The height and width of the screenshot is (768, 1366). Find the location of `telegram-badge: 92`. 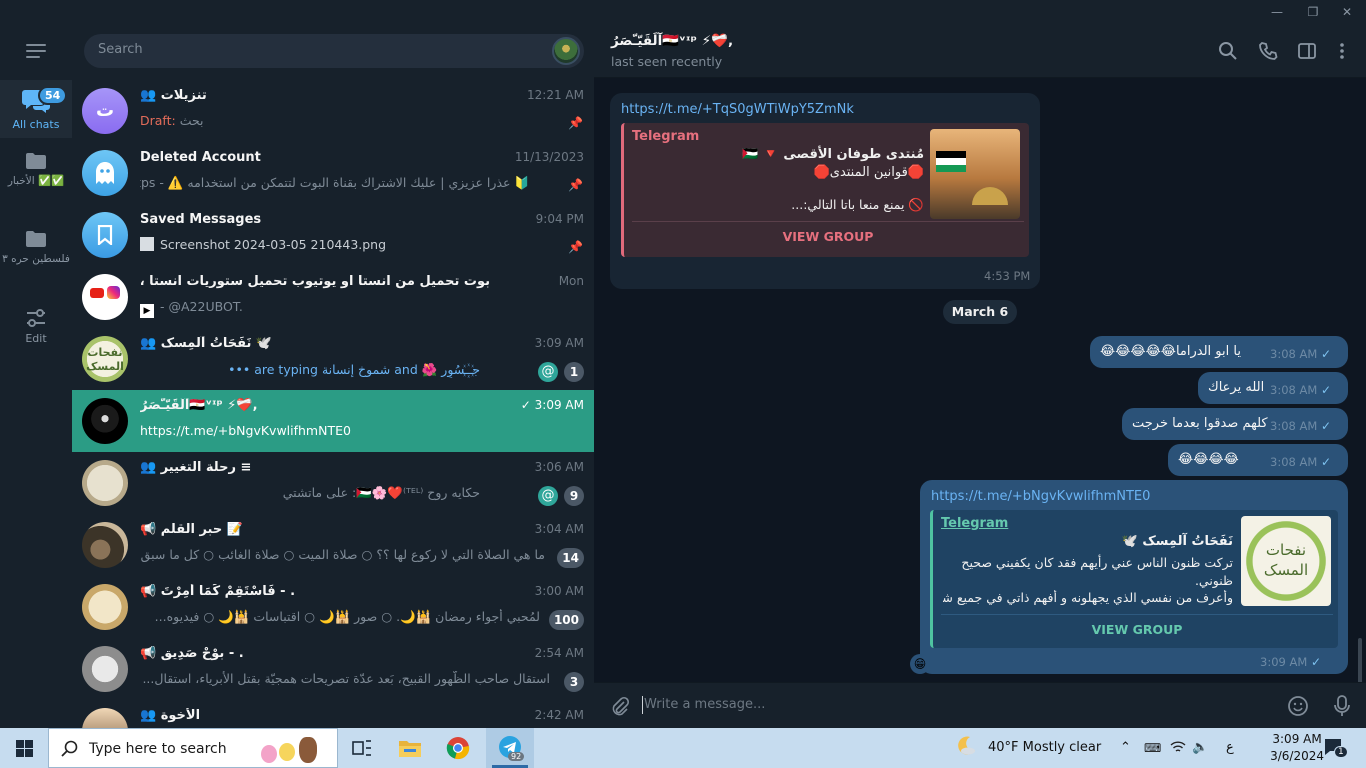

telegram-badge: 92 is located at coordinates (516, 756).